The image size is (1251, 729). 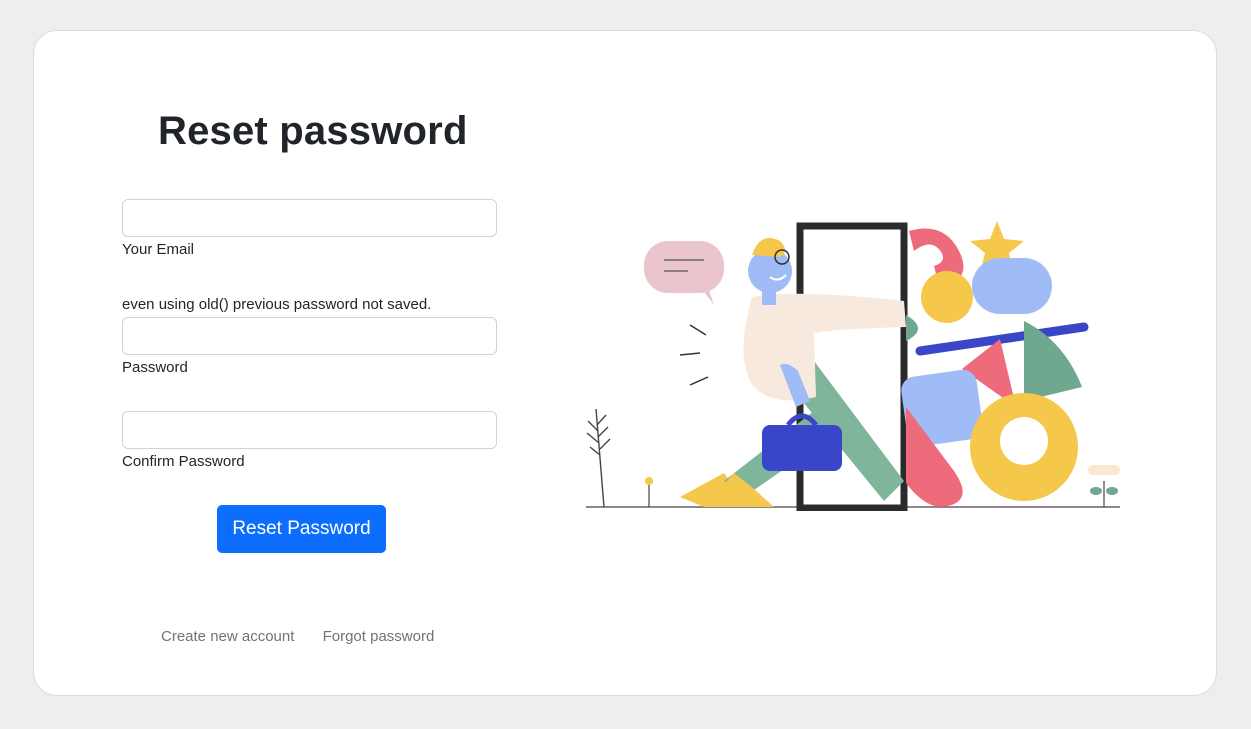 I want to click on plant-left-icon, so click(x=598, y=458).